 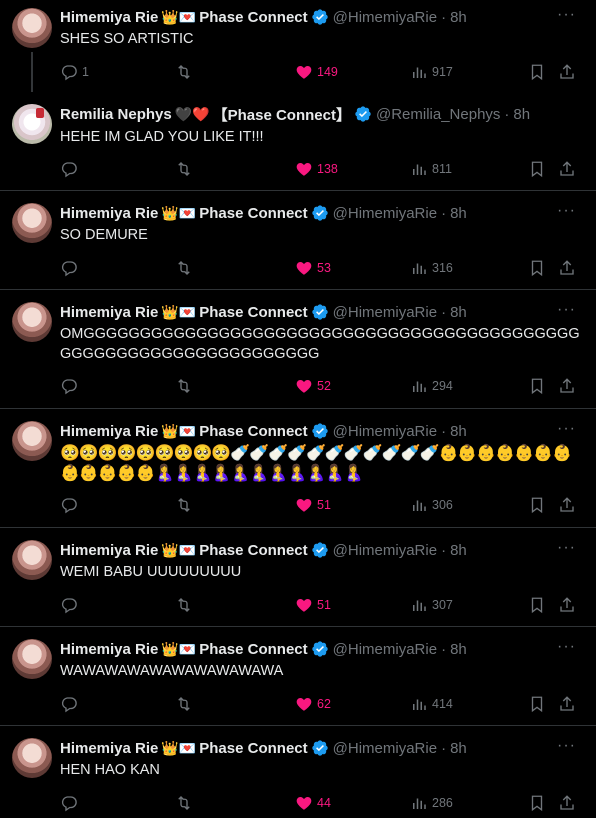 What do you see at coordinates (313, 704) in the screenshot?
I see `like-button: 62` at bounding box center [313, 704].